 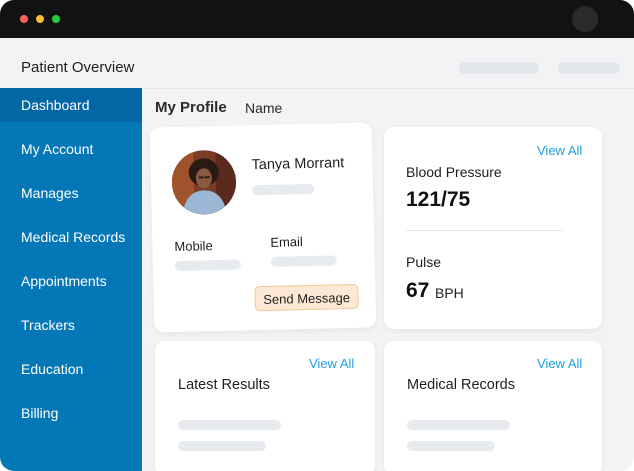 I want to click on pulse-value: 67, so click(x=418, y=290).